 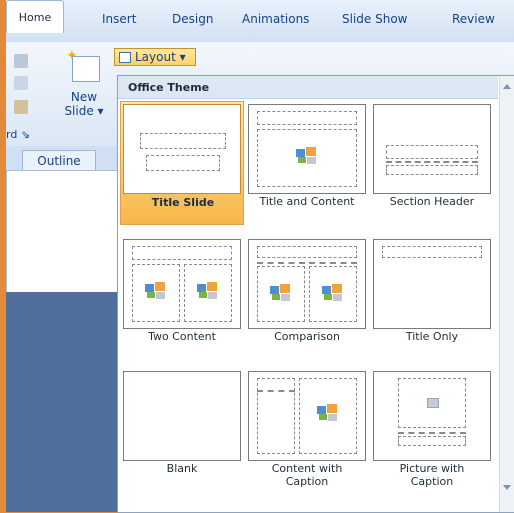 I want to click on layout-title-slide: Title Slide, so click(x=182, y=163).